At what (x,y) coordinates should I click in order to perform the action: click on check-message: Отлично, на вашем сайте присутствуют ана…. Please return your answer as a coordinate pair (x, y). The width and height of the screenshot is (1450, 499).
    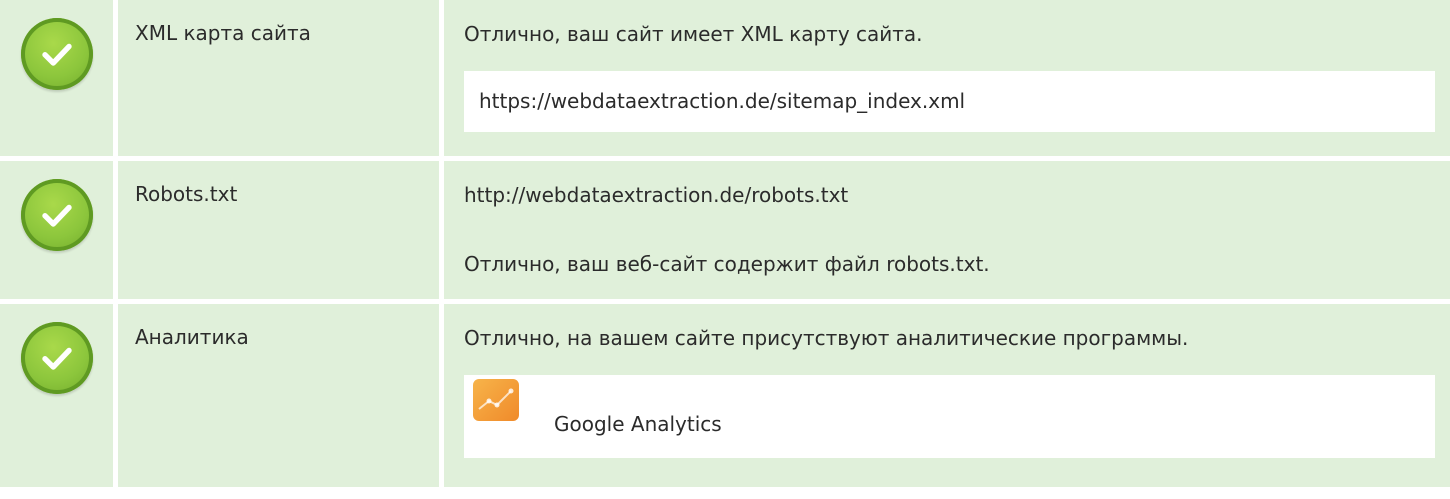
    Looking at the image, I should click on (826, 338).